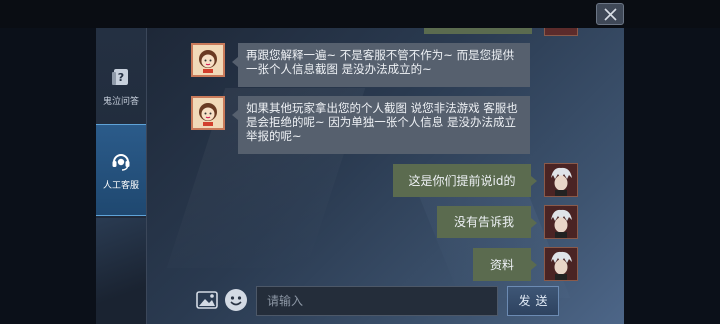 The image size is (720, 324). I want to click on player-message-bubble: 这是你们提前说id的, so click(465, 180).